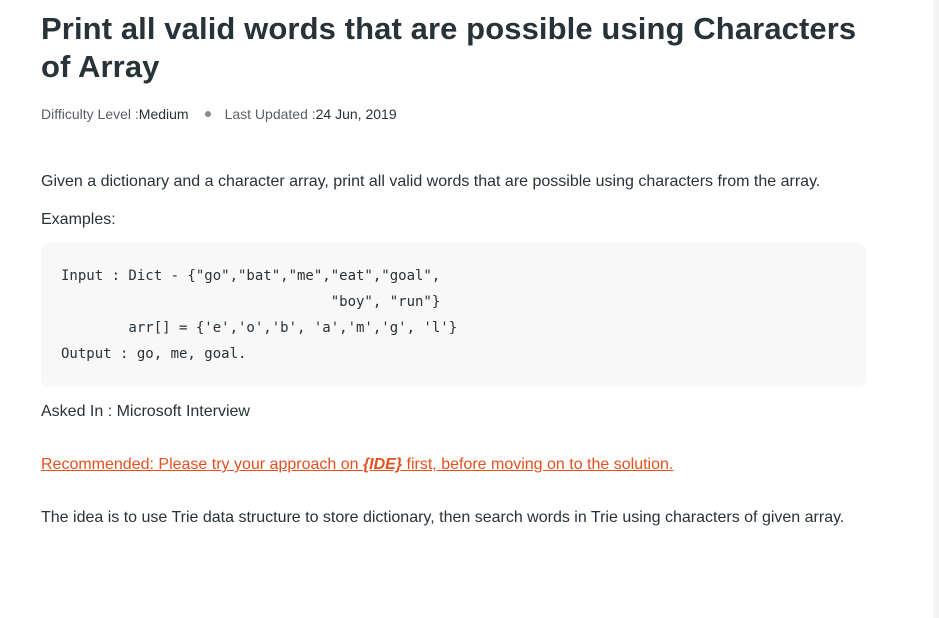 This screenshot has width=939, height=618. What do you see at coordinates (538, 464) in the screenshot?
I see `recommended-text-after: first, before moving on to the solution.` at bounding box center [538, 464].